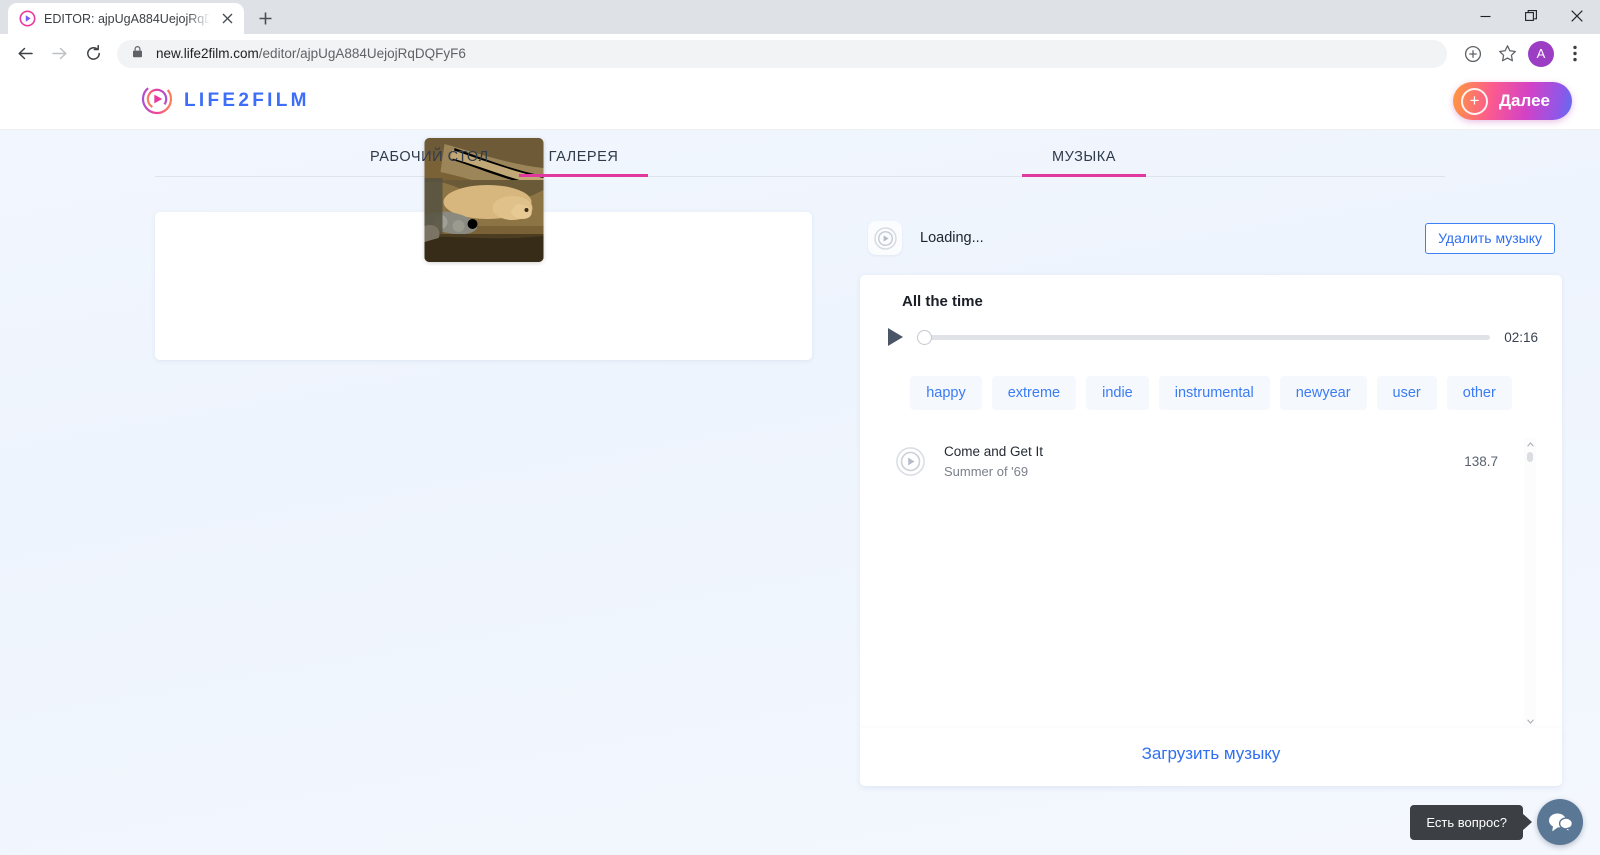 Image resolution: width=1600 pixels, height=855 pixels. What do you see at coordinates (1521, 337) in the screenshot?
I see `player-duration: 02:16` at bounding box center [1521, 337].